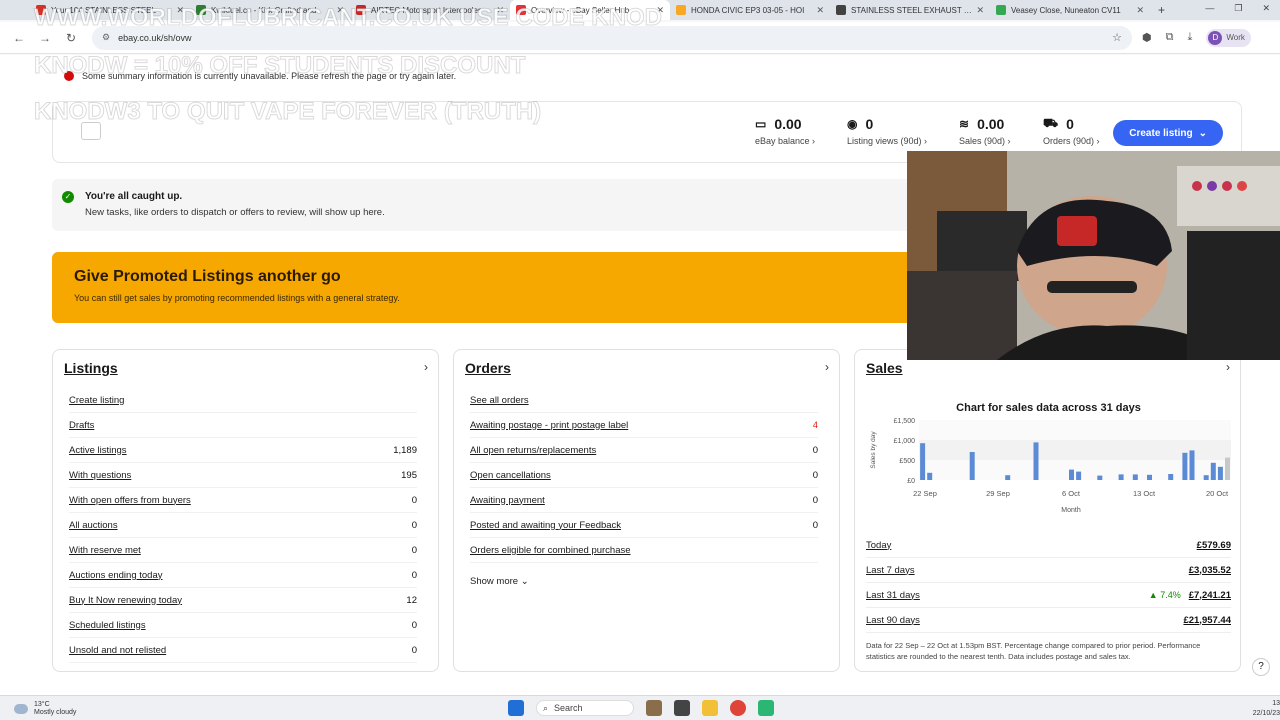 This screenshot has width=1280, height=720. I want to click on sales-row-value: £7,241.21, so click(1210, 595).